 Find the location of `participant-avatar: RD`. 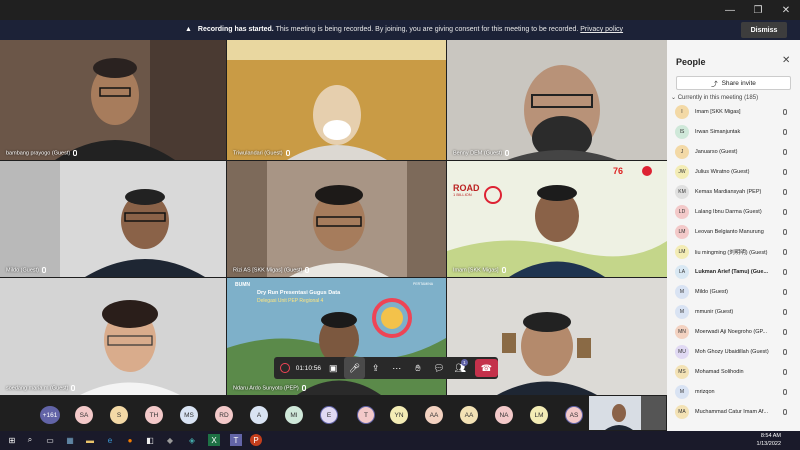

participant-avatar: RD is located at coordinates (224, 415).